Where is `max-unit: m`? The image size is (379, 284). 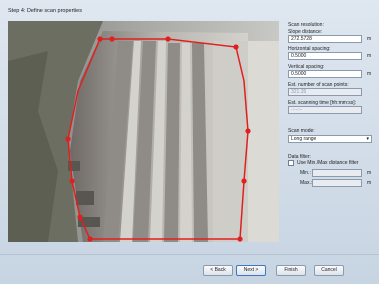 max-unit: m is located at coordinates (369, 183).